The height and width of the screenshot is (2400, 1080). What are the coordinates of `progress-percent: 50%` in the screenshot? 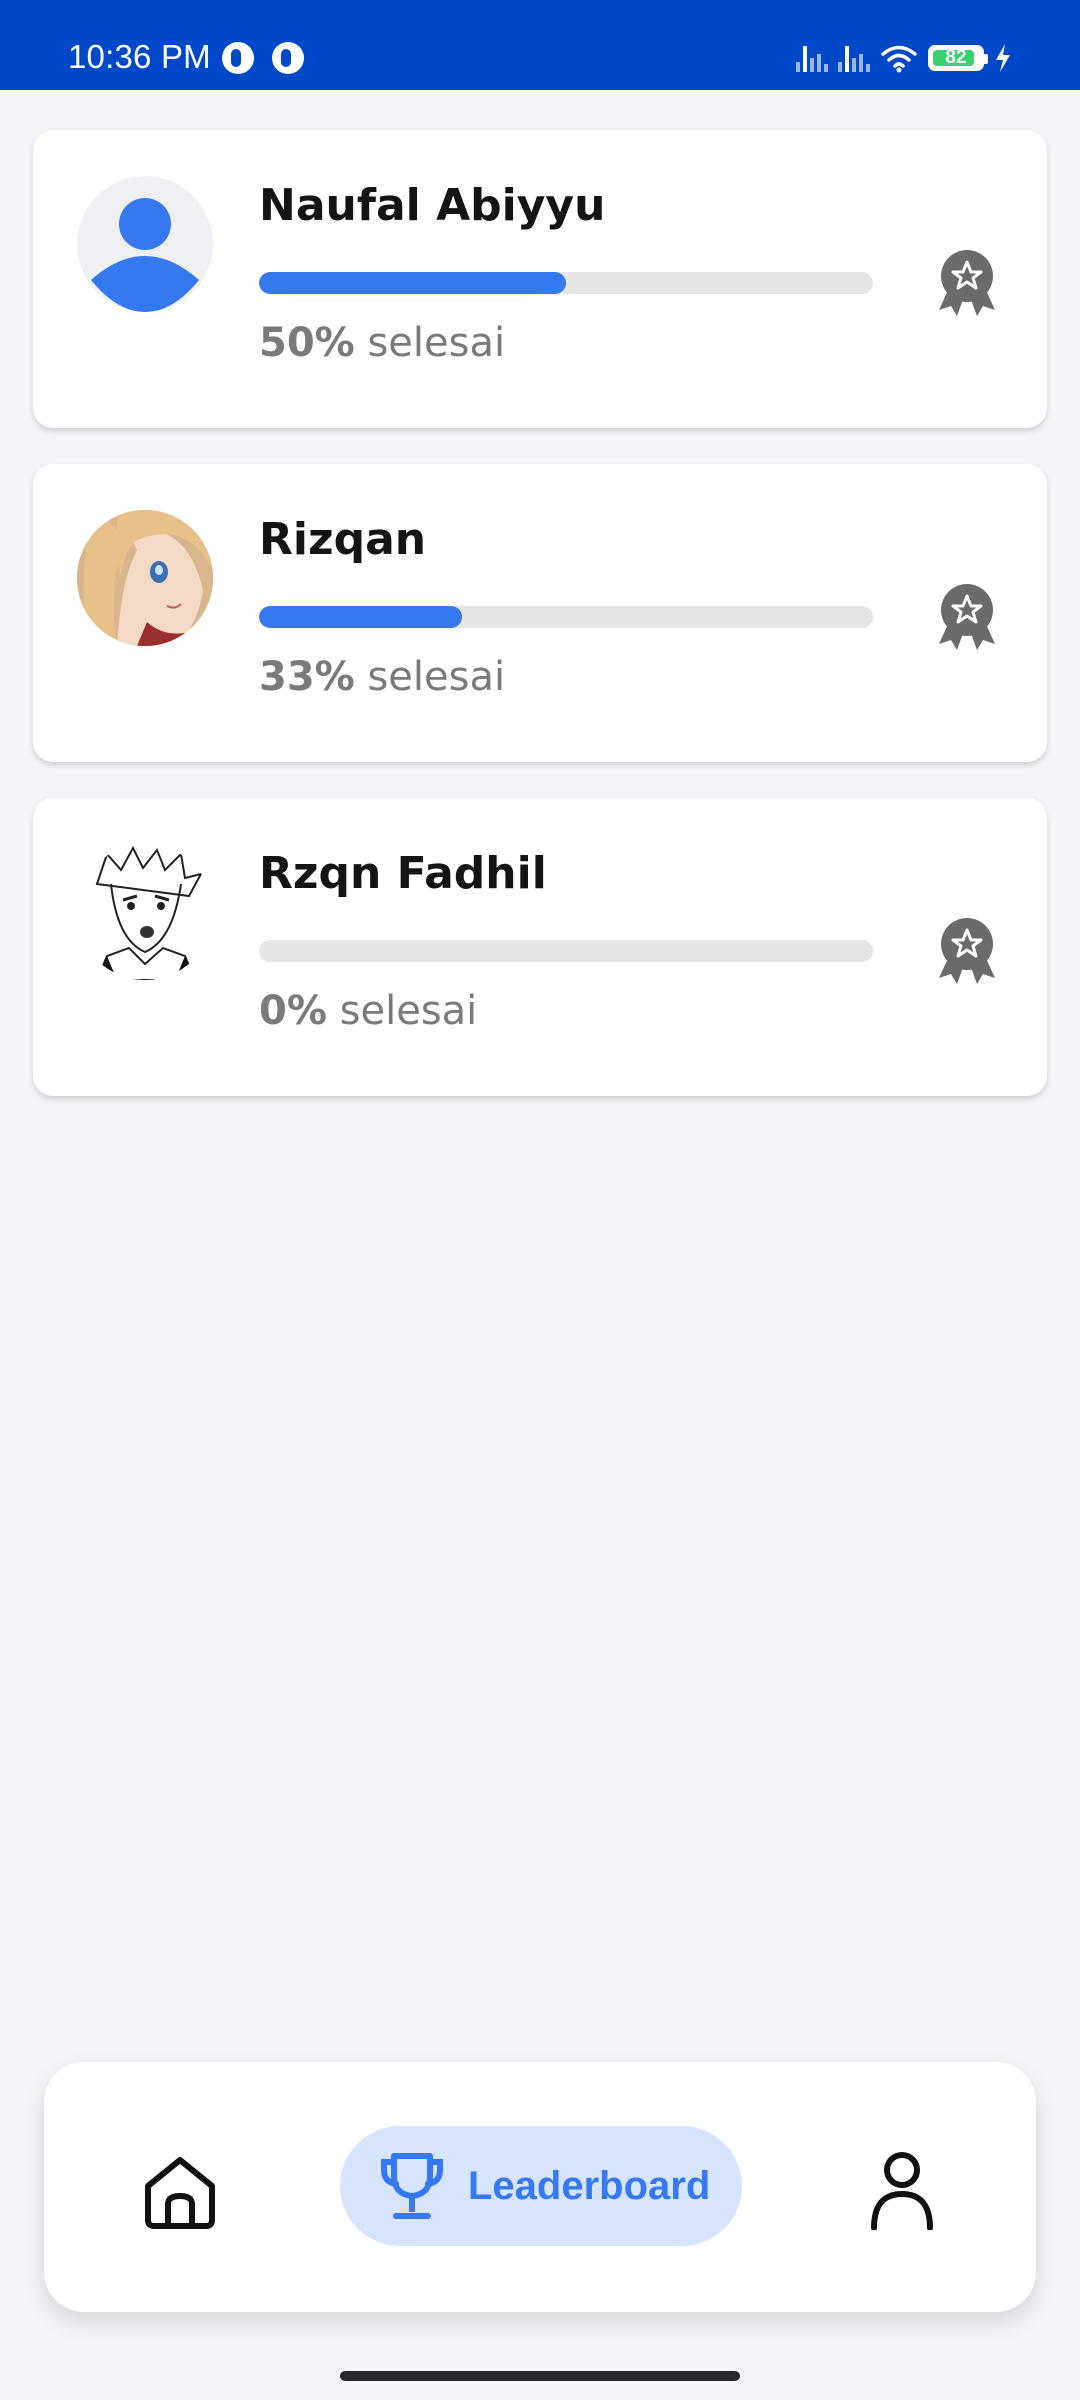 It's located at (307, 343).